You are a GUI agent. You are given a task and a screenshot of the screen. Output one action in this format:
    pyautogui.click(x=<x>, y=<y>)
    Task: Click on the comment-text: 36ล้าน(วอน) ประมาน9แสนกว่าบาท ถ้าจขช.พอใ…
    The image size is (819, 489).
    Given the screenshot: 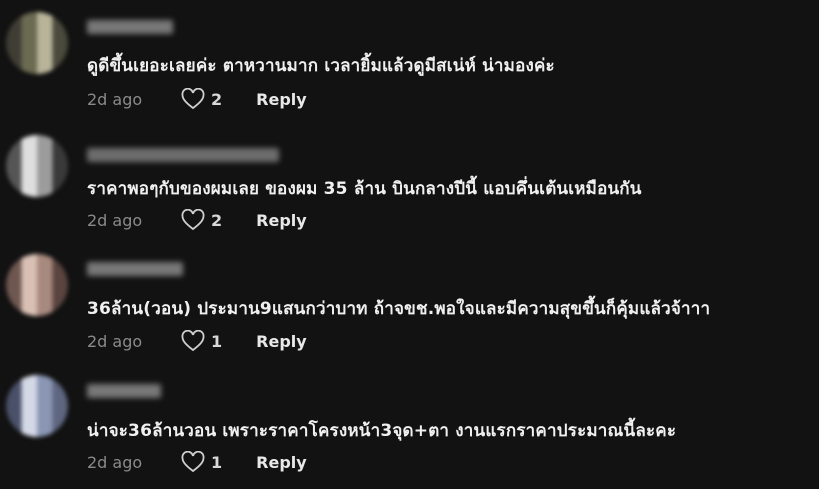 What is the action you would take?
    pyautogui.click(x=399, y=309)
    